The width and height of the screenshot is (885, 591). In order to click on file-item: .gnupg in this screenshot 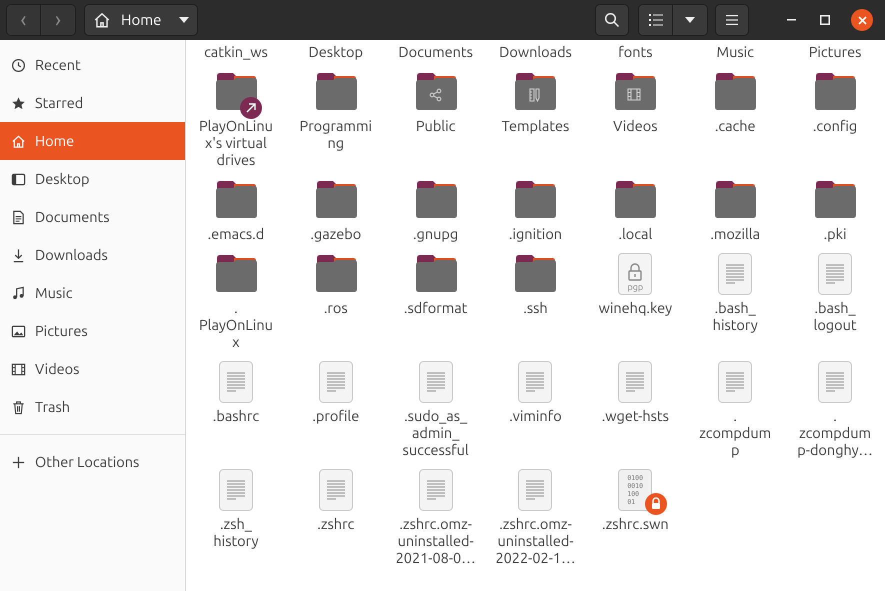, I will do `click(436, 210)`.